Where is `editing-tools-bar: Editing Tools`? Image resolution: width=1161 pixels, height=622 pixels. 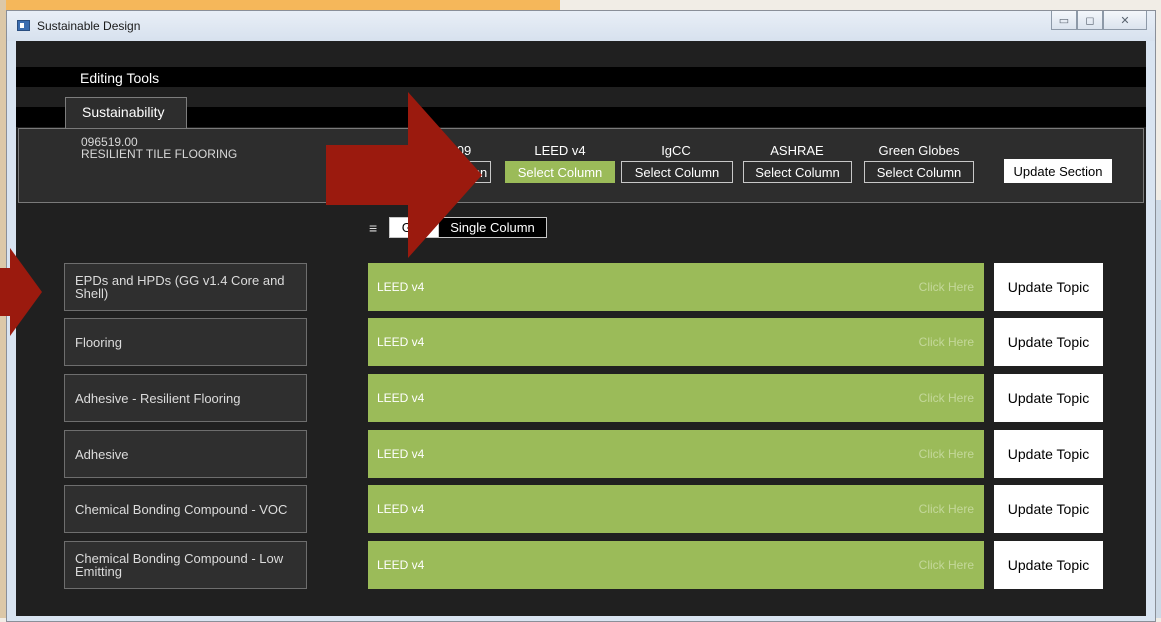 editing-tools-bar: Editing Tools is located at coordinates (581, 77).